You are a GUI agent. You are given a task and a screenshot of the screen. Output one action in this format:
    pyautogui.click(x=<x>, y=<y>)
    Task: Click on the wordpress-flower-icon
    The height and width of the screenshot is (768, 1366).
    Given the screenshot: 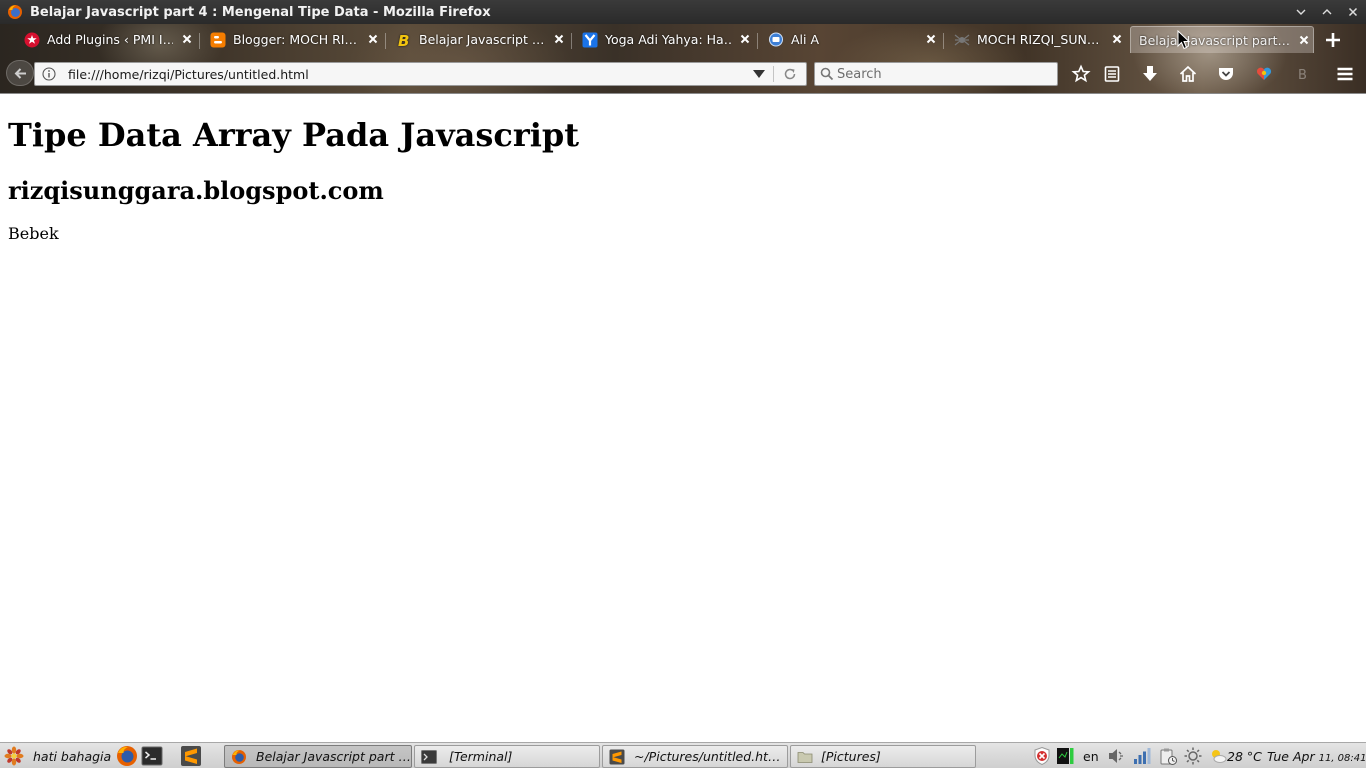 What is the action you would take?
    pyautogui.click(x=32, y=39)
    